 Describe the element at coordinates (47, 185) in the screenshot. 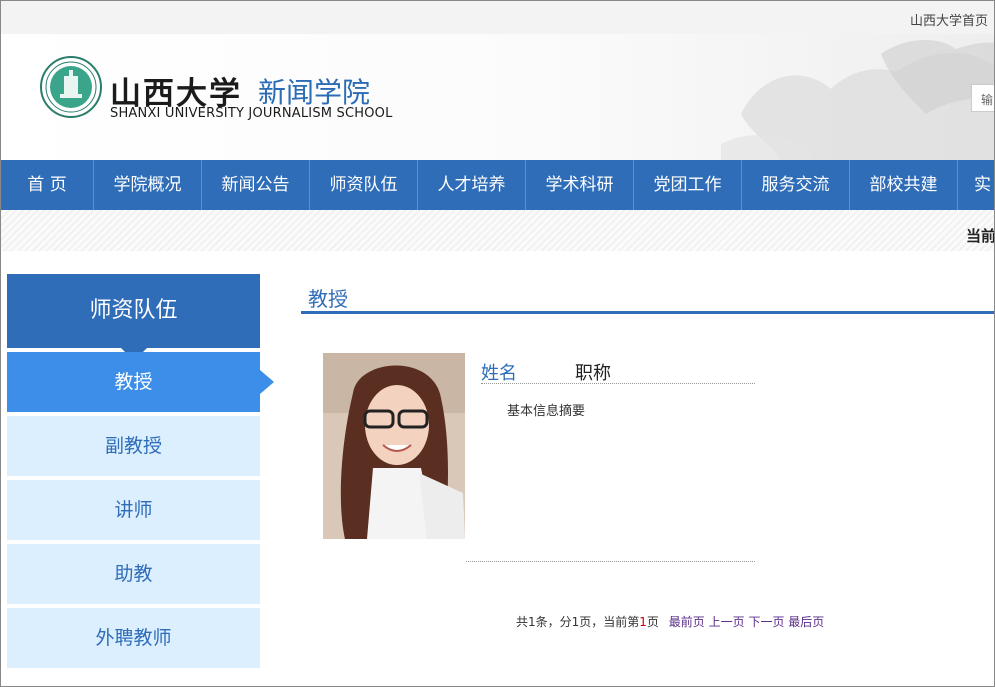

I see `nav-item-home: 首 页` at that location.